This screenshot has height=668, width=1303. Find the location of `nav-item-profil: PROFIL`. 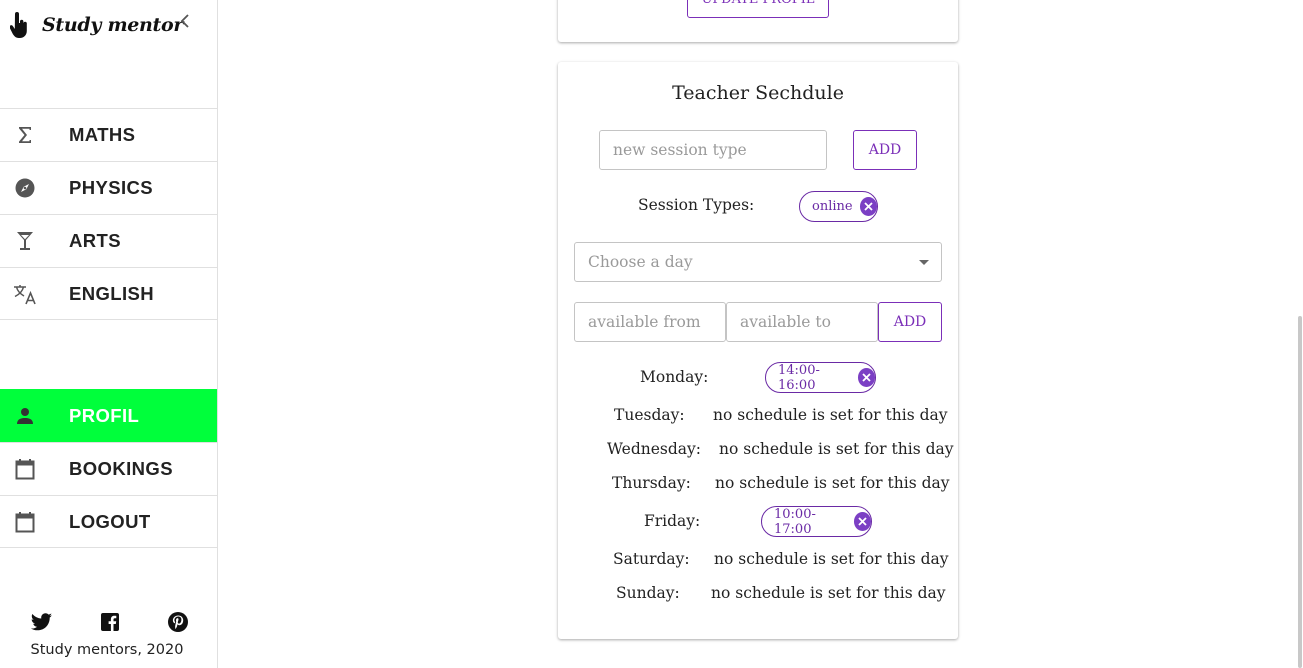

nav-item-profil: PROFIL is located at coordinates (108, 415).